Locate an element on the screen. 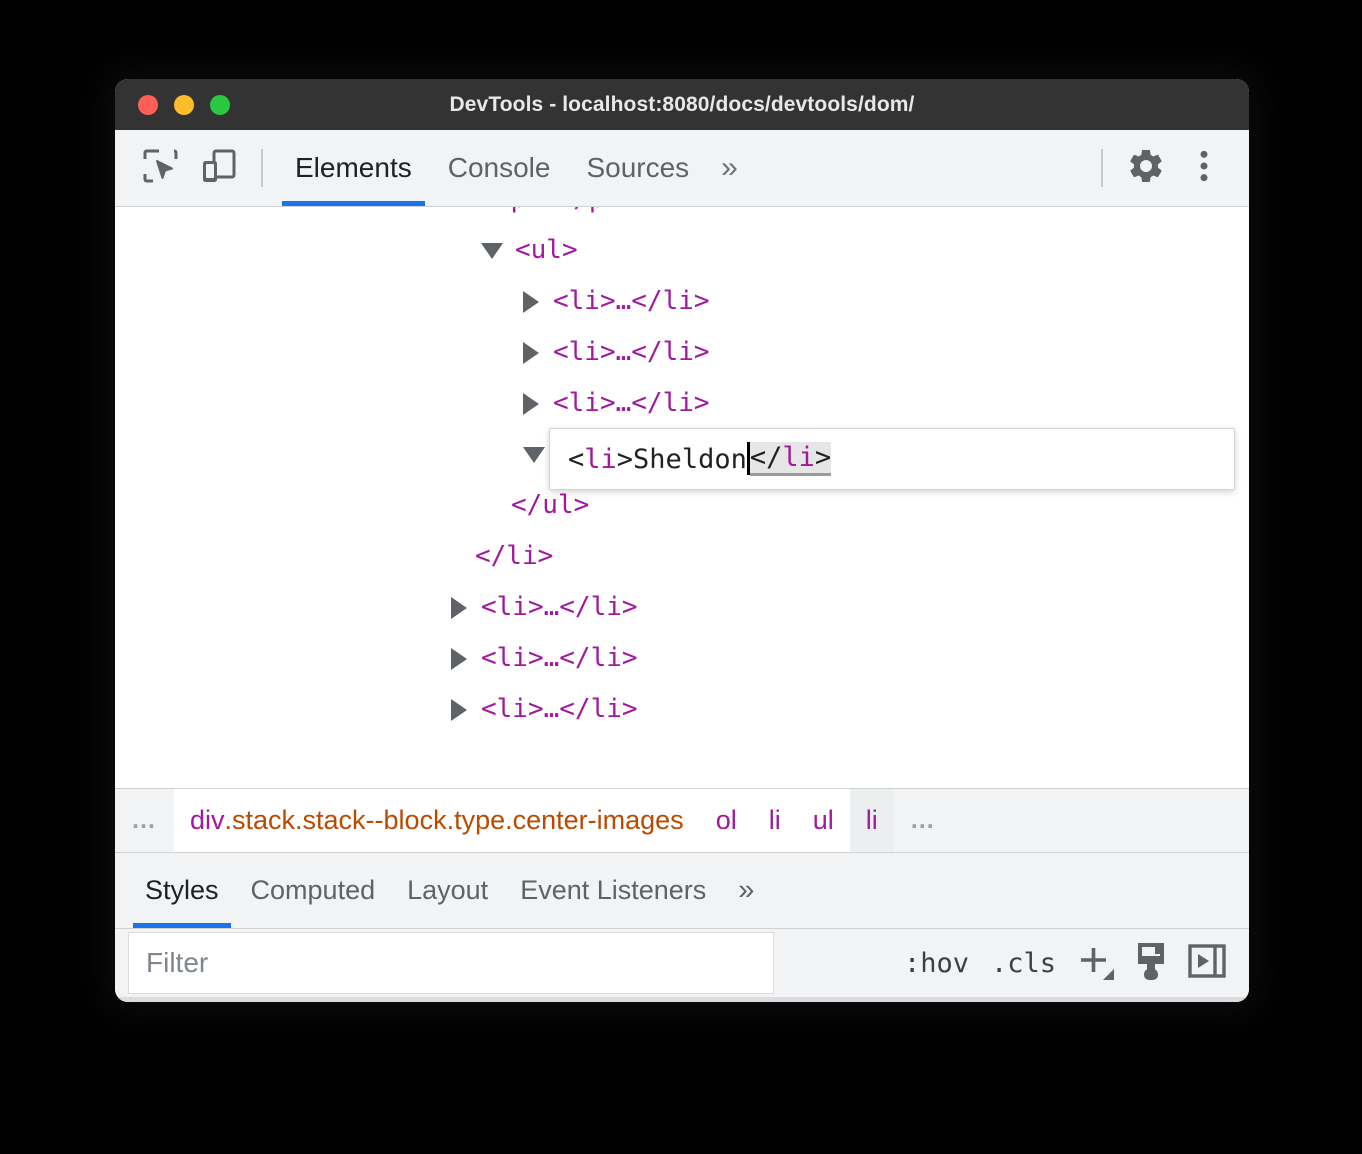  styles-pane-tabbar: Styles Computed Layout Event Listeners » is located at coordinates (682, 891).